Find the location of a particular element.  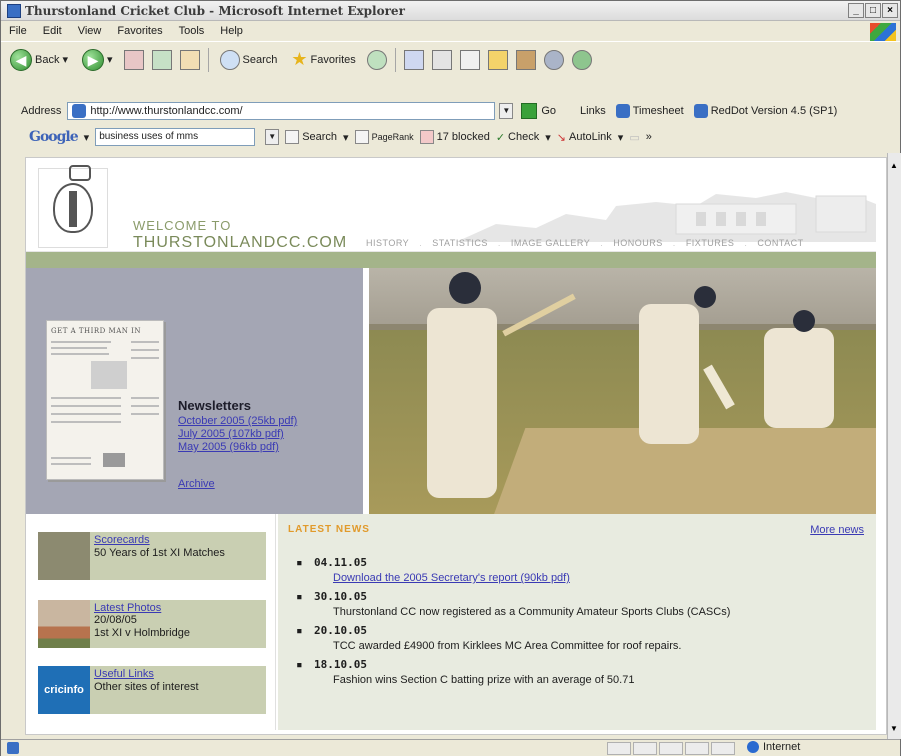

scroll-down-icon: ▼ is located at coordinates (894, 728).